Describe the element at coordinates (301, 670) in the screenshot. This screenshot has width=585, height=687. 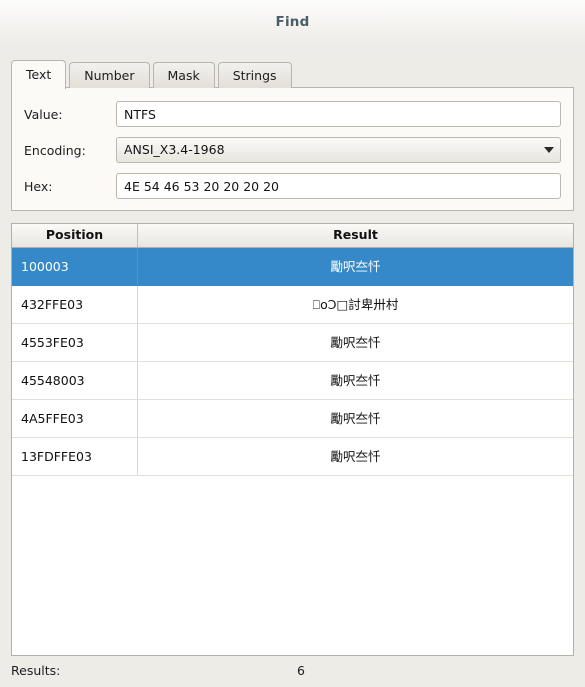
I see `results-count: 6` at that location.